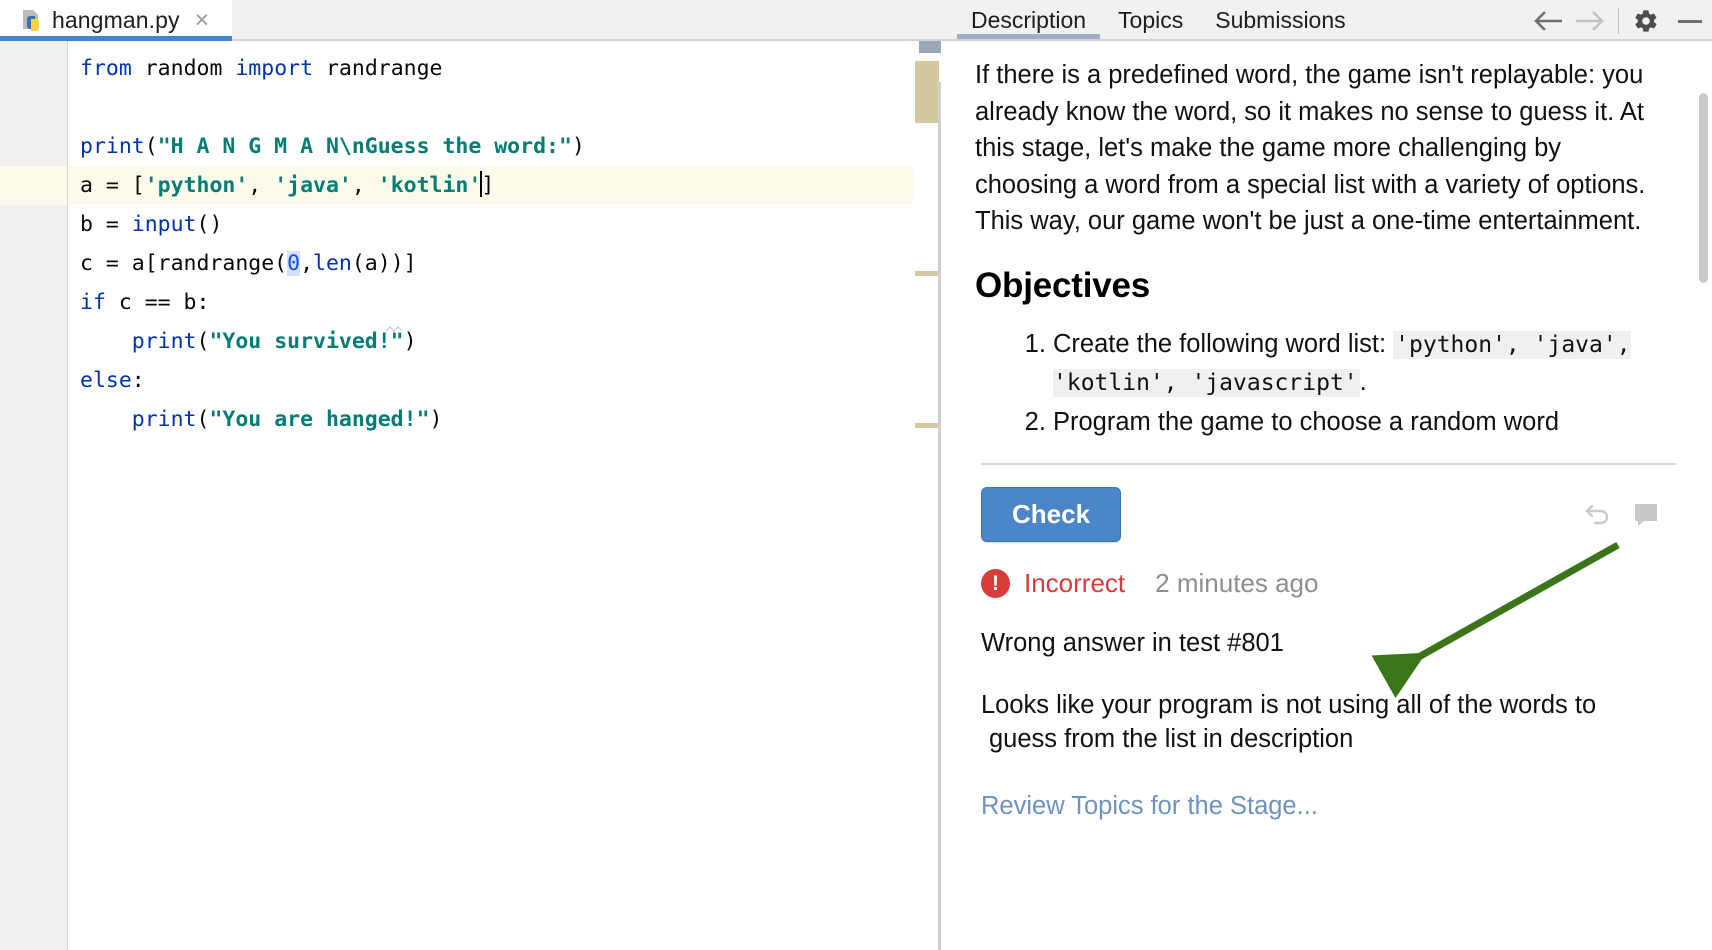 This screenshot has width=1712, height=950. I want to click on editor-tab-label: hangman.py, so click(116, 20).